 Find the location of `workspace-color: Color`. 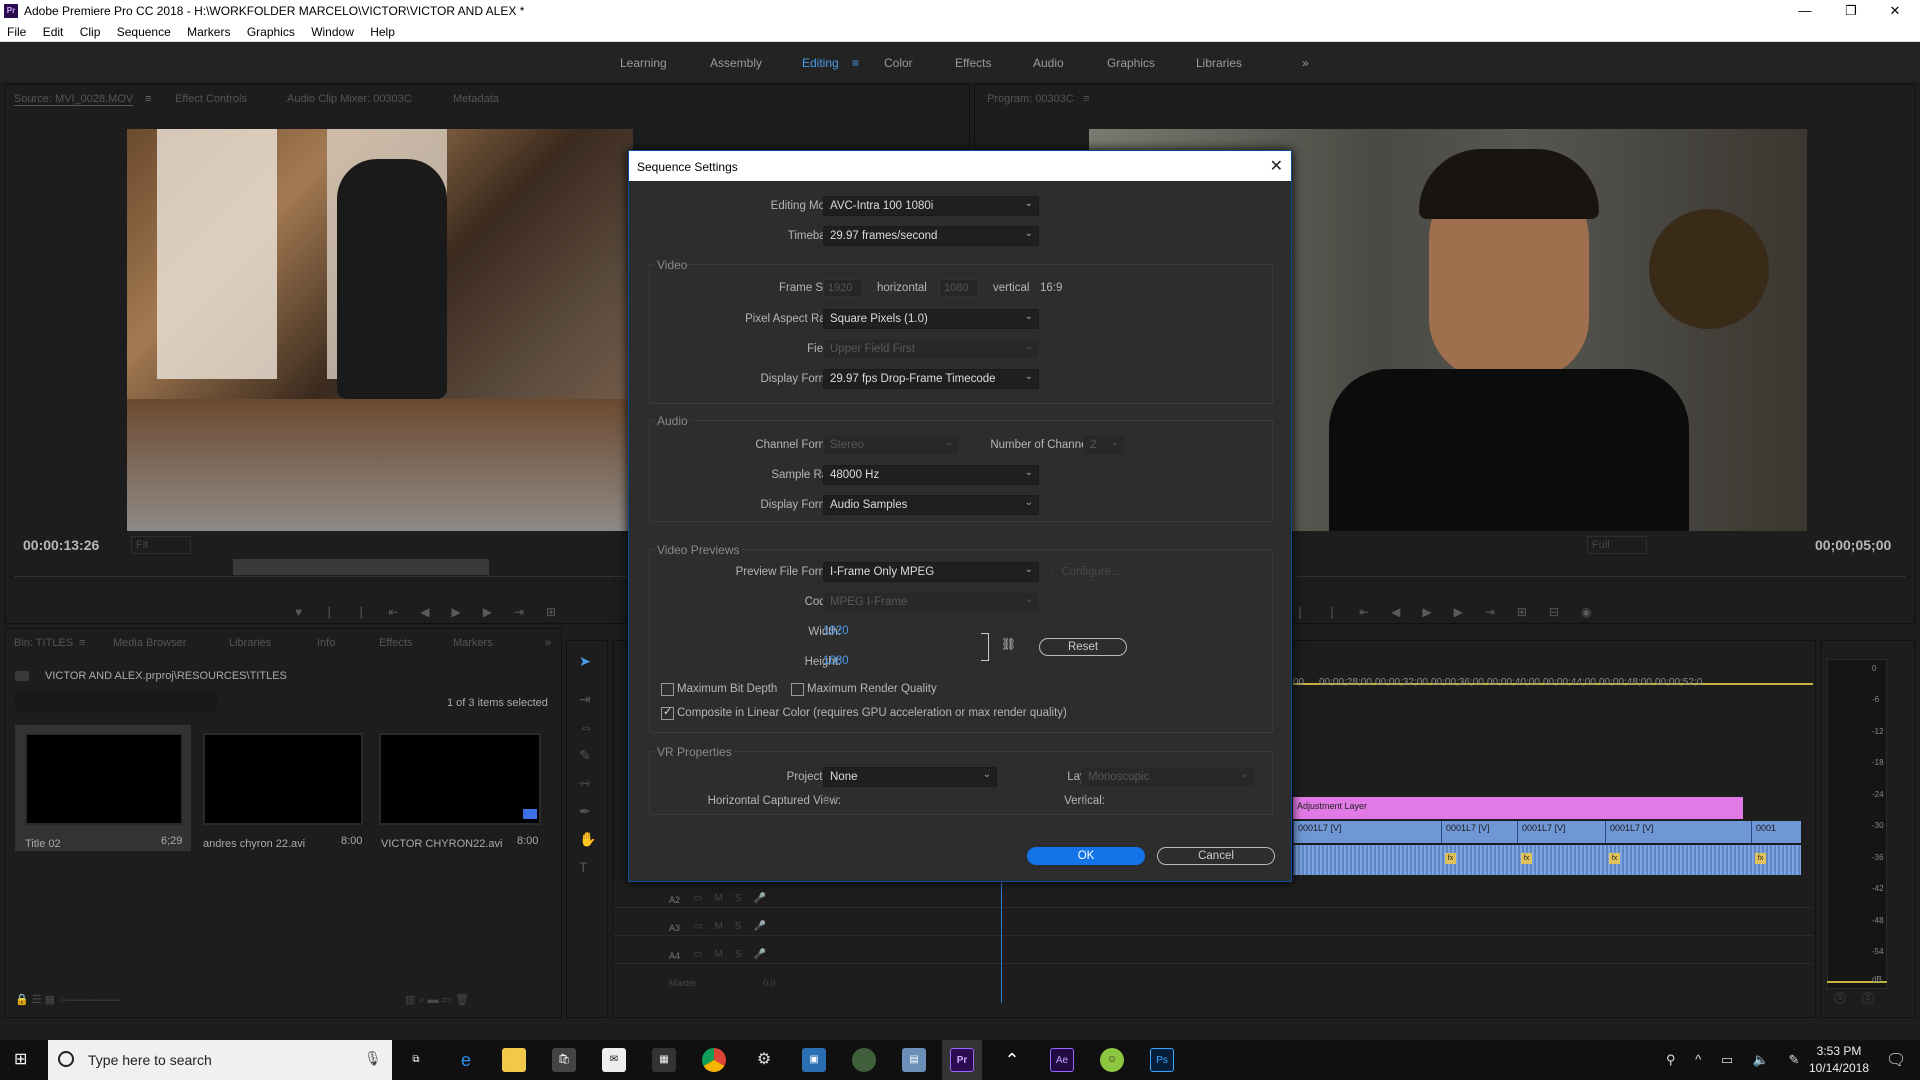

workspace-color: Color is located at coordinates (898, 63).